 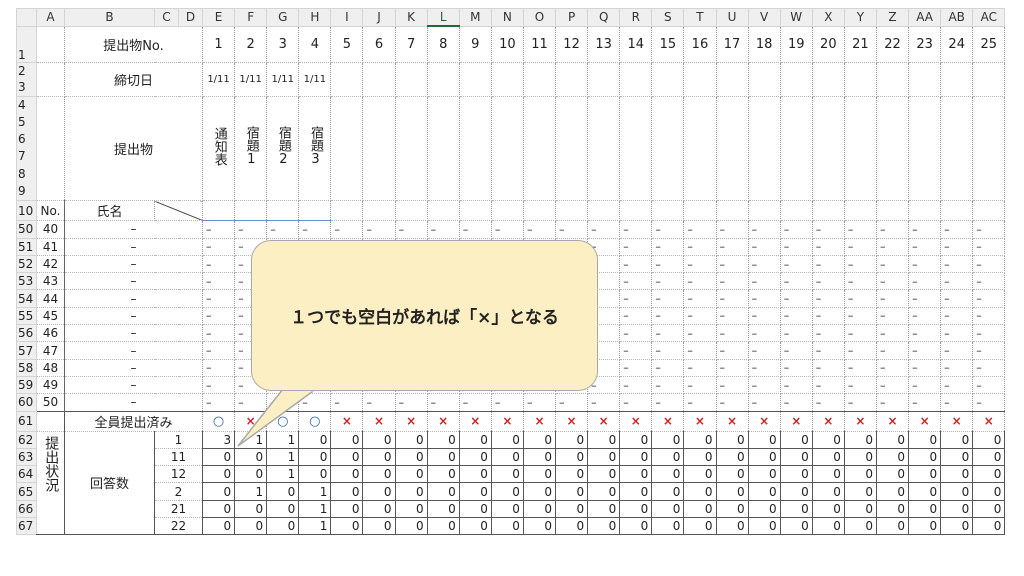 I want to click on callout-bubble: １つでも空白があれば「×」となる, so click(x=424, y=315).